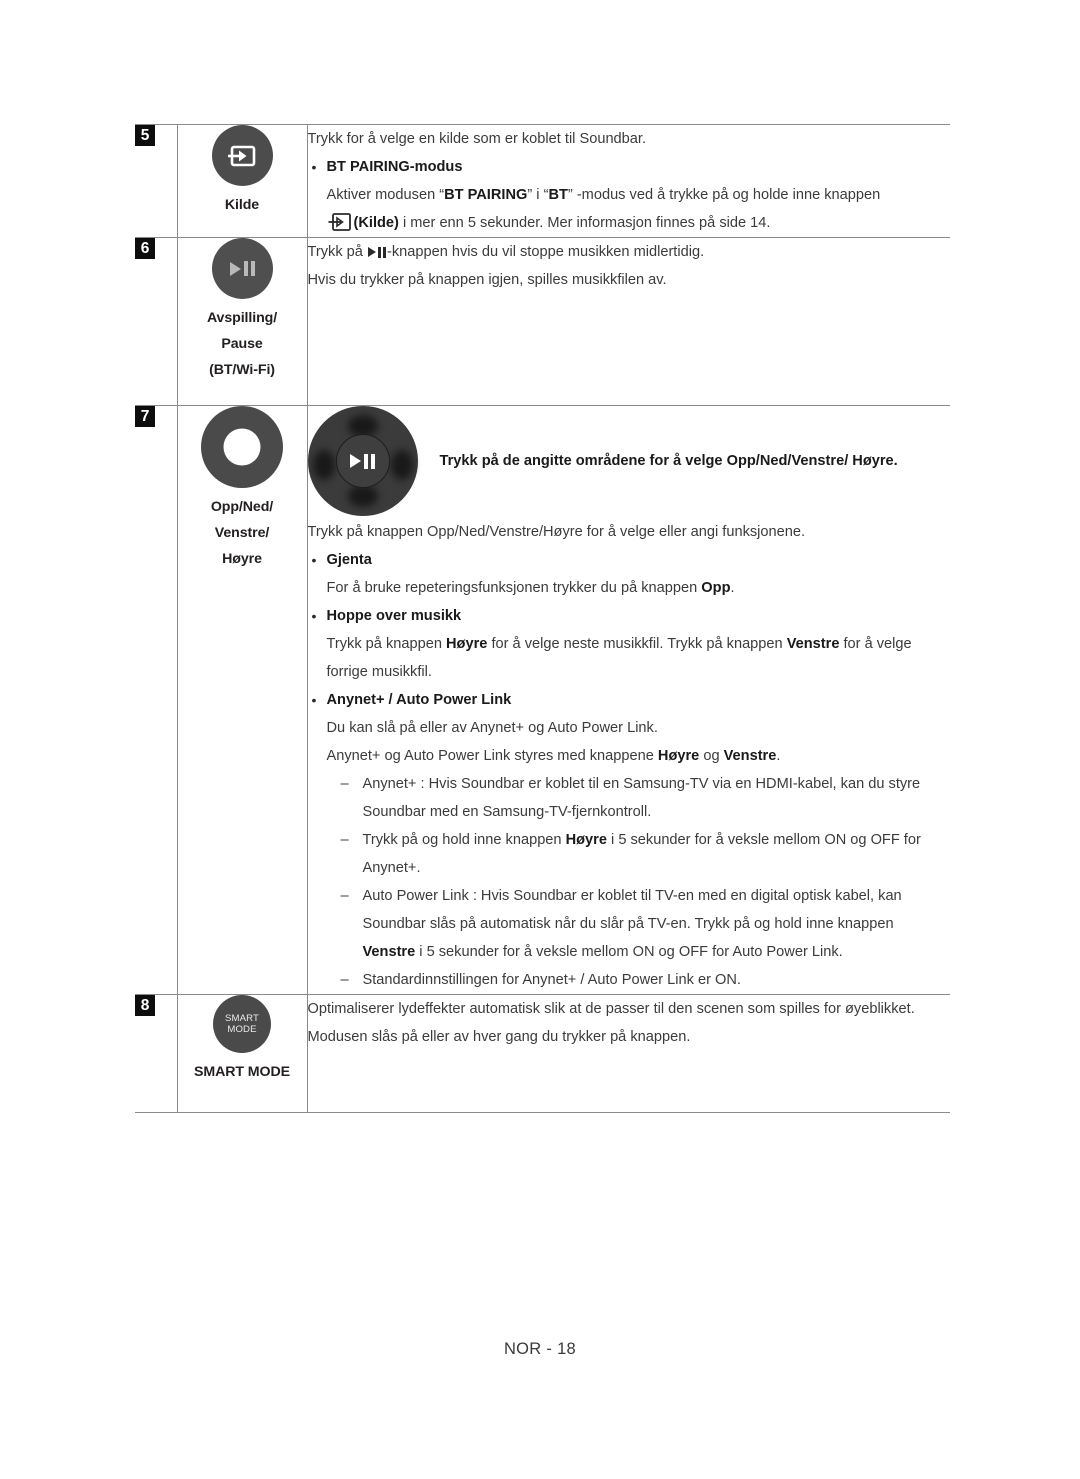 The height and width of the screenshot is (1479, 1080). Describe the element at coordinates (242, 700) in the screenshot. I see `row-icon-cell: Opp/Ned/ Venstre/ Høyre` at that location.